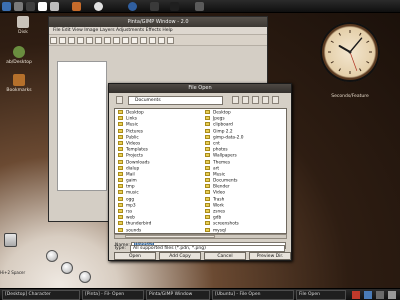 The image size is (400, 300). What do you see at coordinates (6, 6) in the screenshot?
I see `apps-icon` at bounding box center [6, 6].